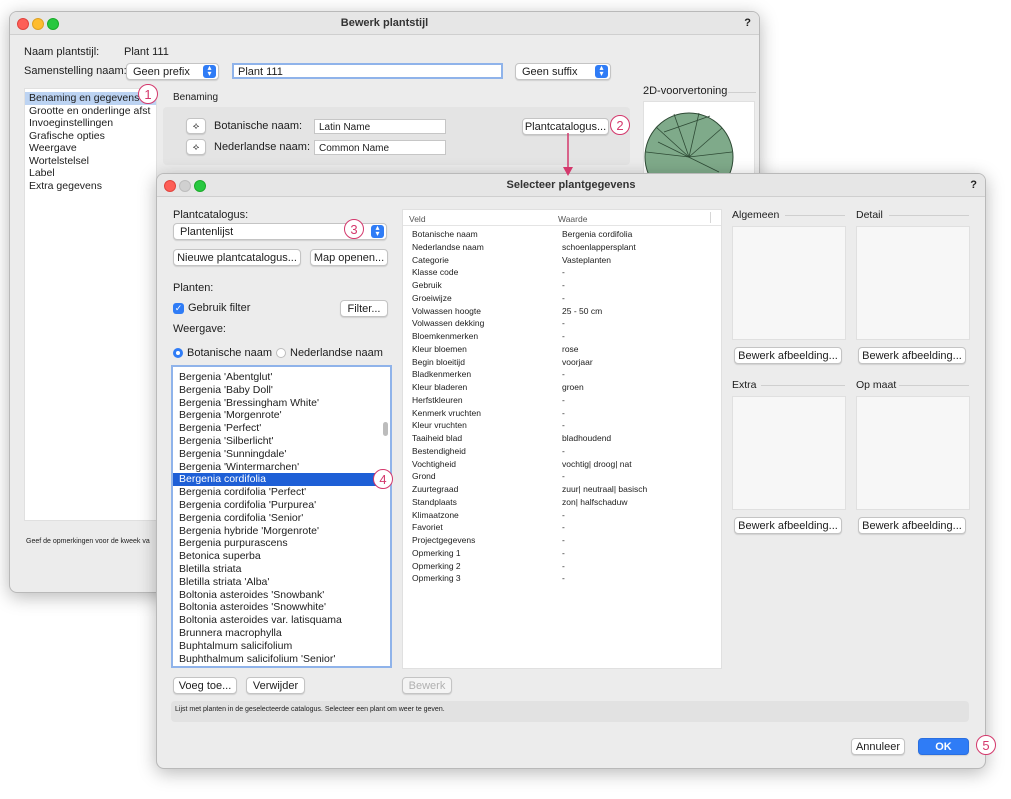 Image resolution: width=1011 pixels, height=799 pixels. I want to click on list-scrollbar, so click(385, 429).